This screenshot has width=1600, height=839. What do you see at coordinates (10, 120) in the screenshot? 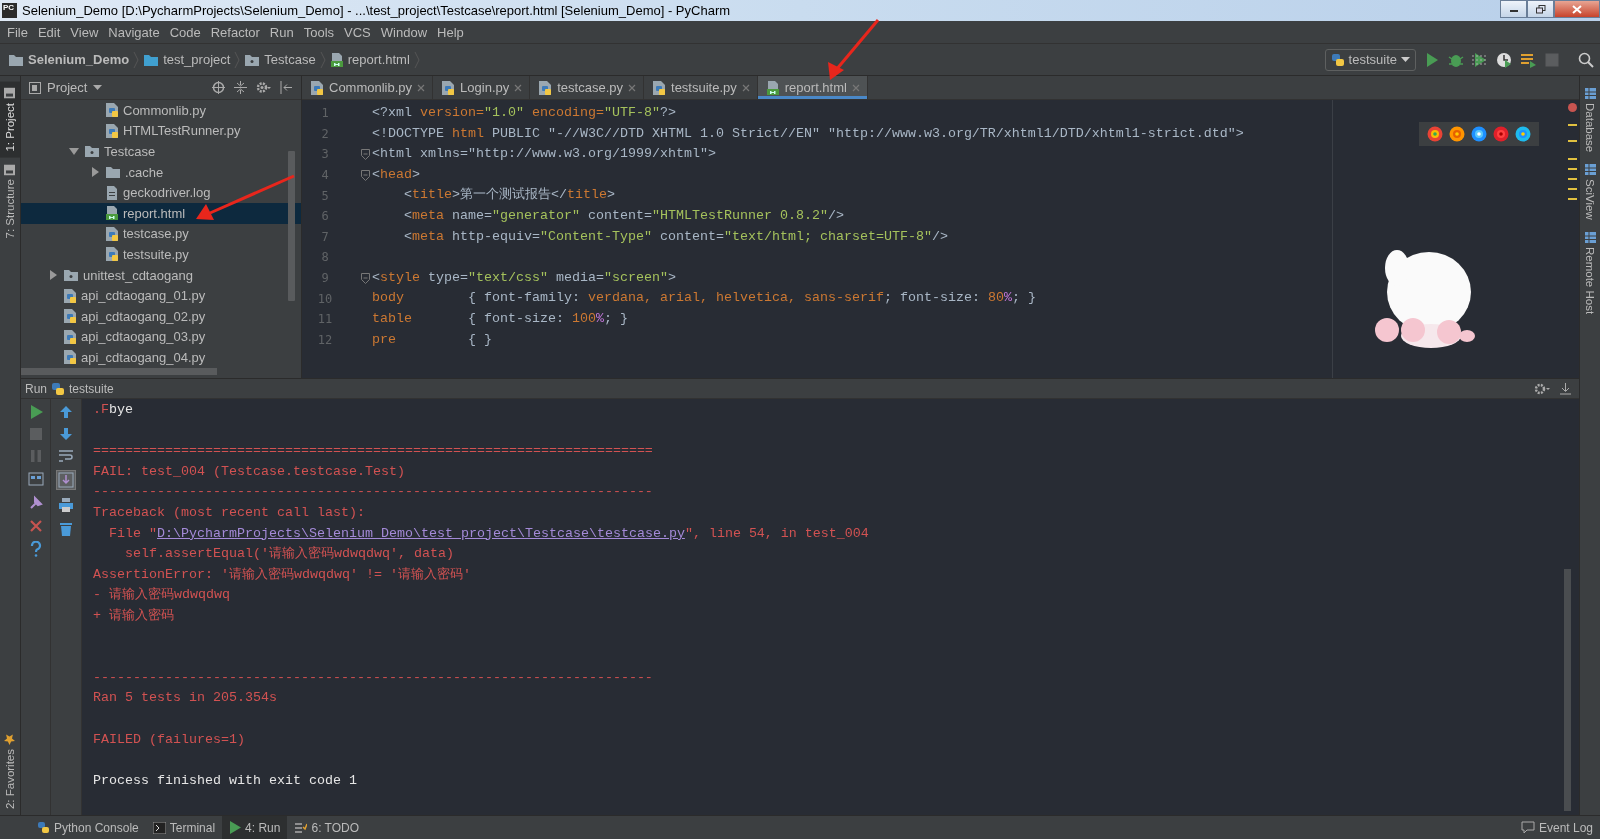
I see `tool-window-tab: 1: Project` at bounding box center [10, 120].